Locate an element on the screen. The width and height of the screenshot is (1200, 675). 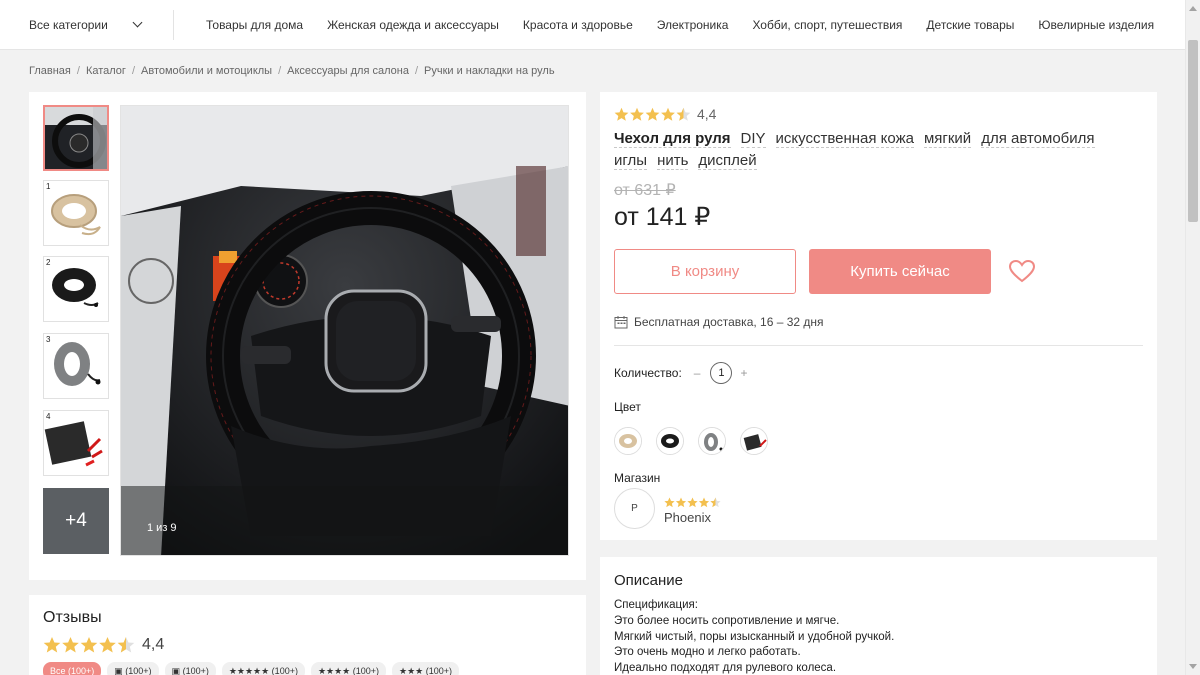
old-price: от 631 ₽ is located at coordinates (645, 190).